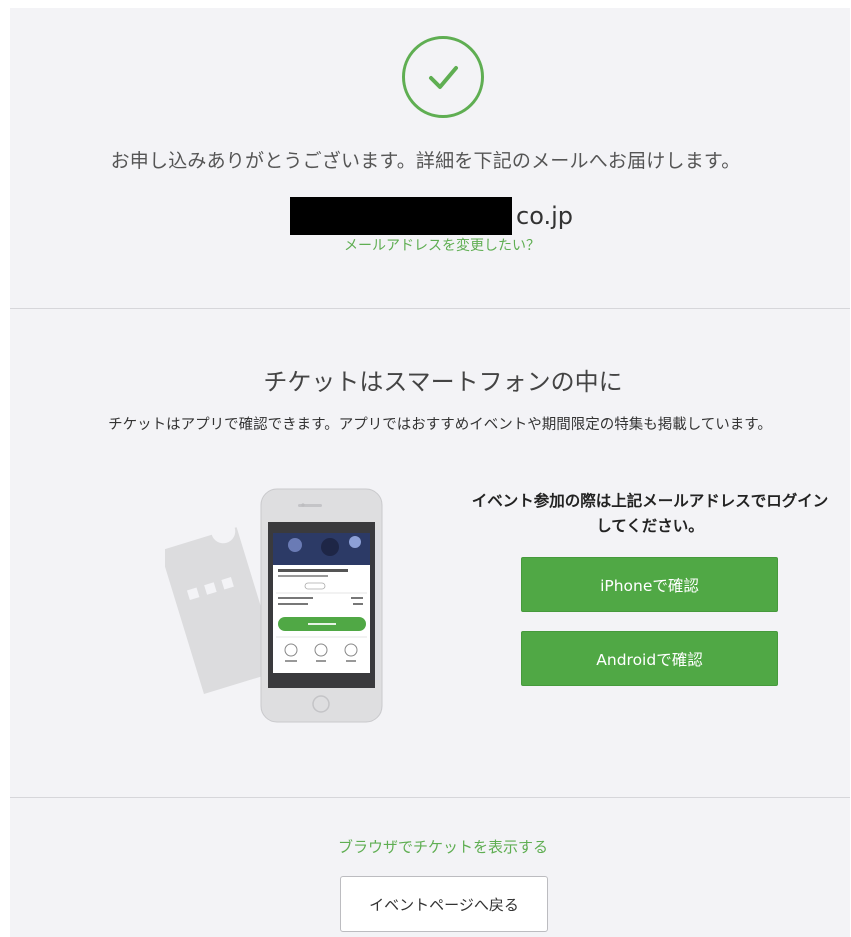  What do you see at coordinates (442, 246) in the screenshot?
I see `change-email-link: メールアドレスを変更したい？` at bounding box center [442, 246].